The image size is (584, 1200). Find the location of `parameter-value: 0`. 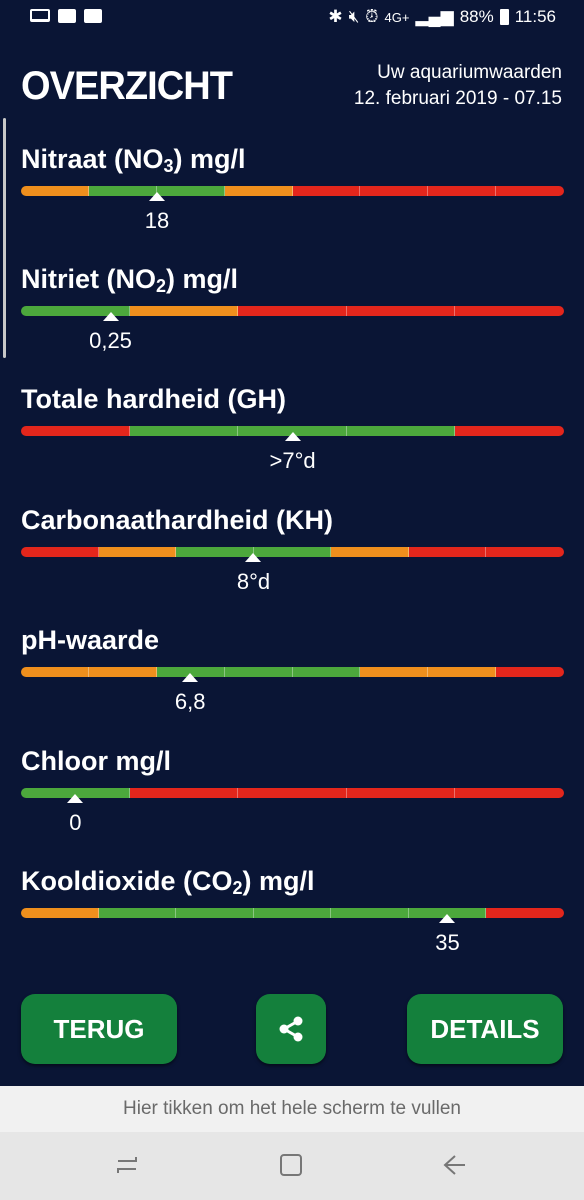

parameter-value: 0 is located at coordinates (75, 822).